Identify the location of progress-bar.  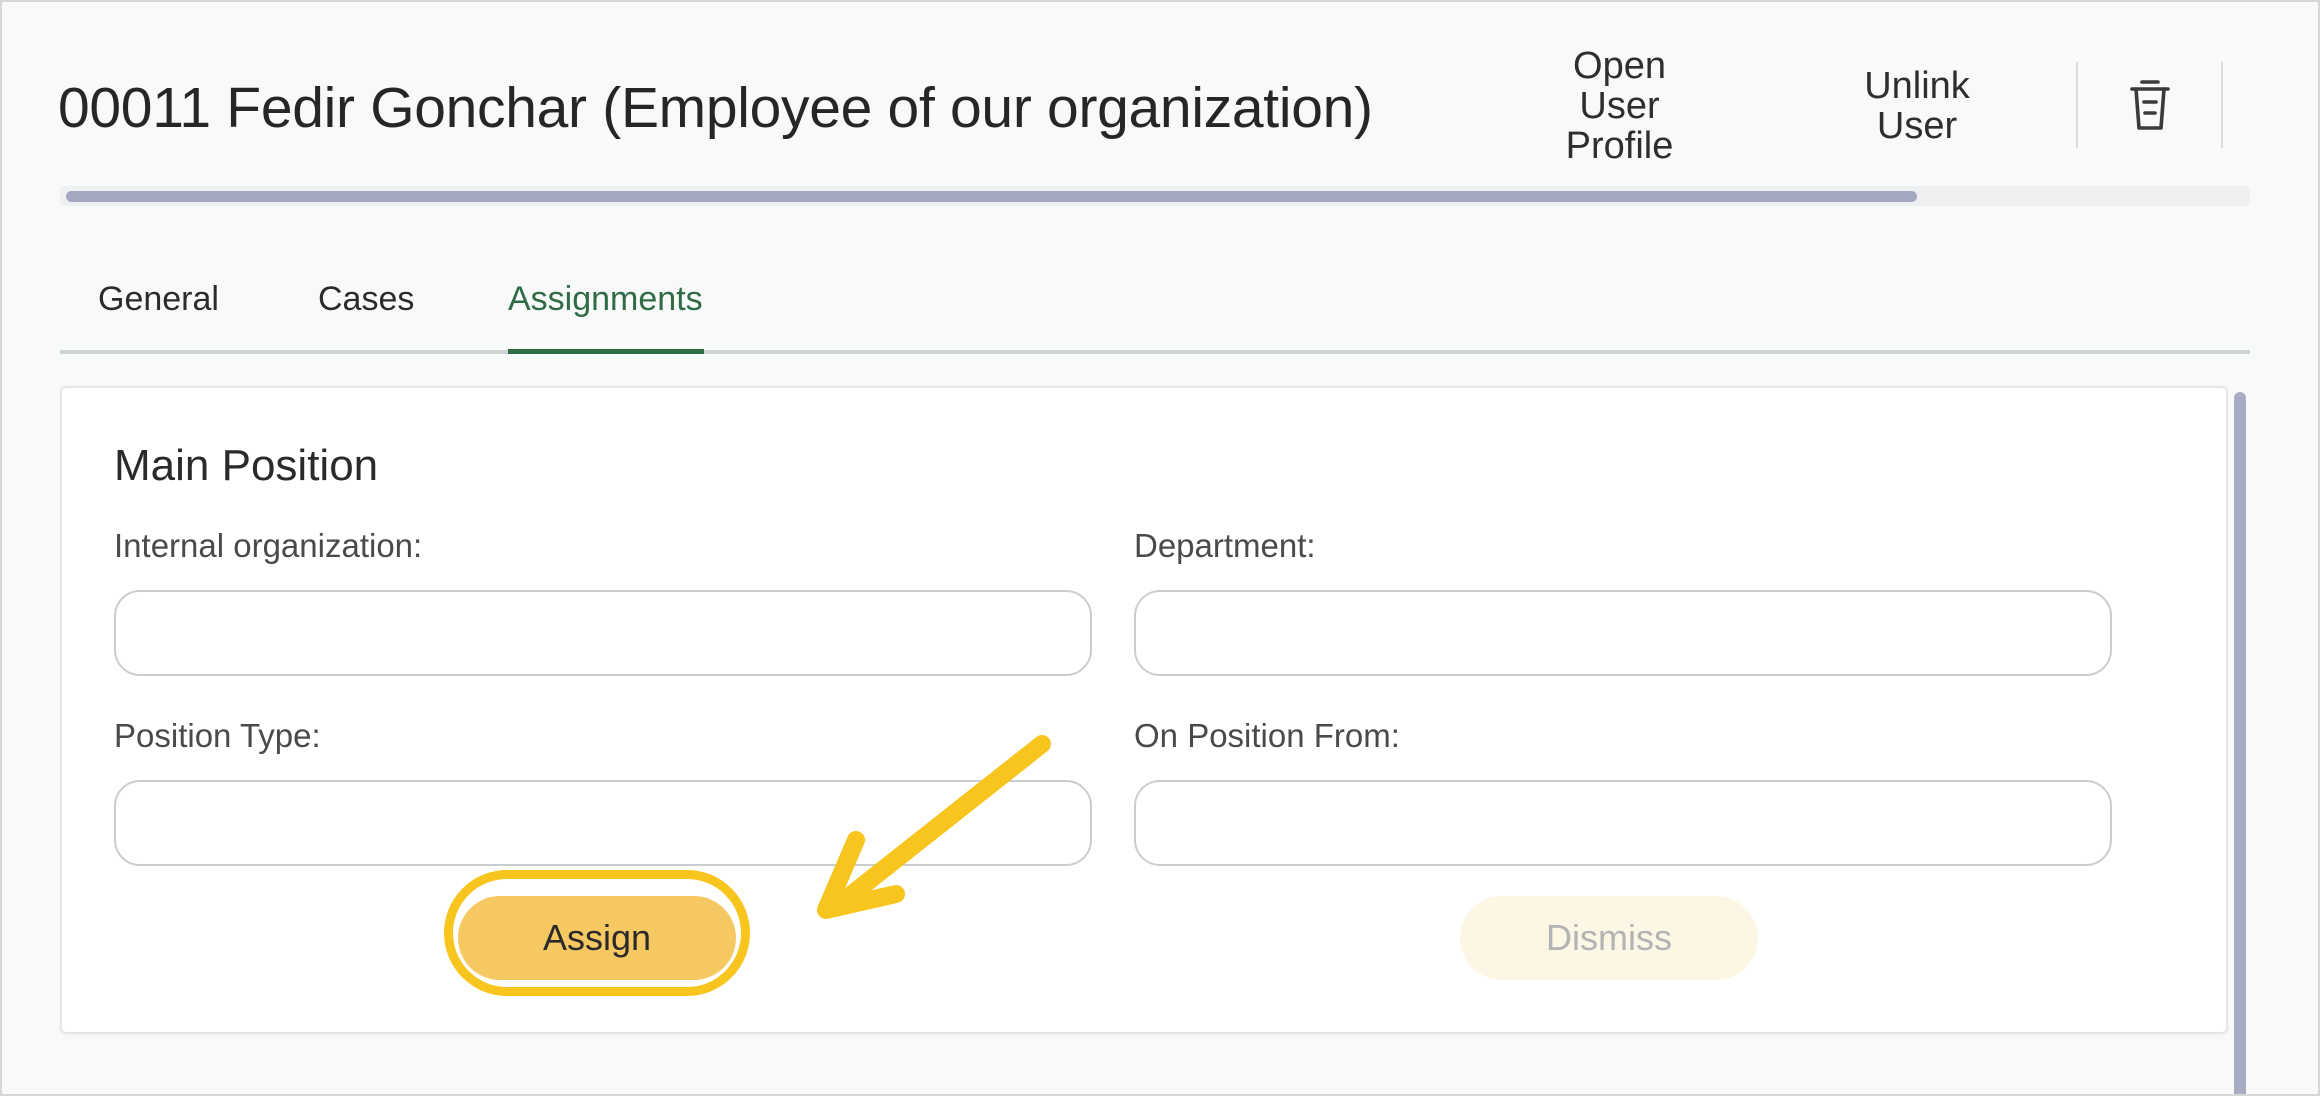
(1155, 196).